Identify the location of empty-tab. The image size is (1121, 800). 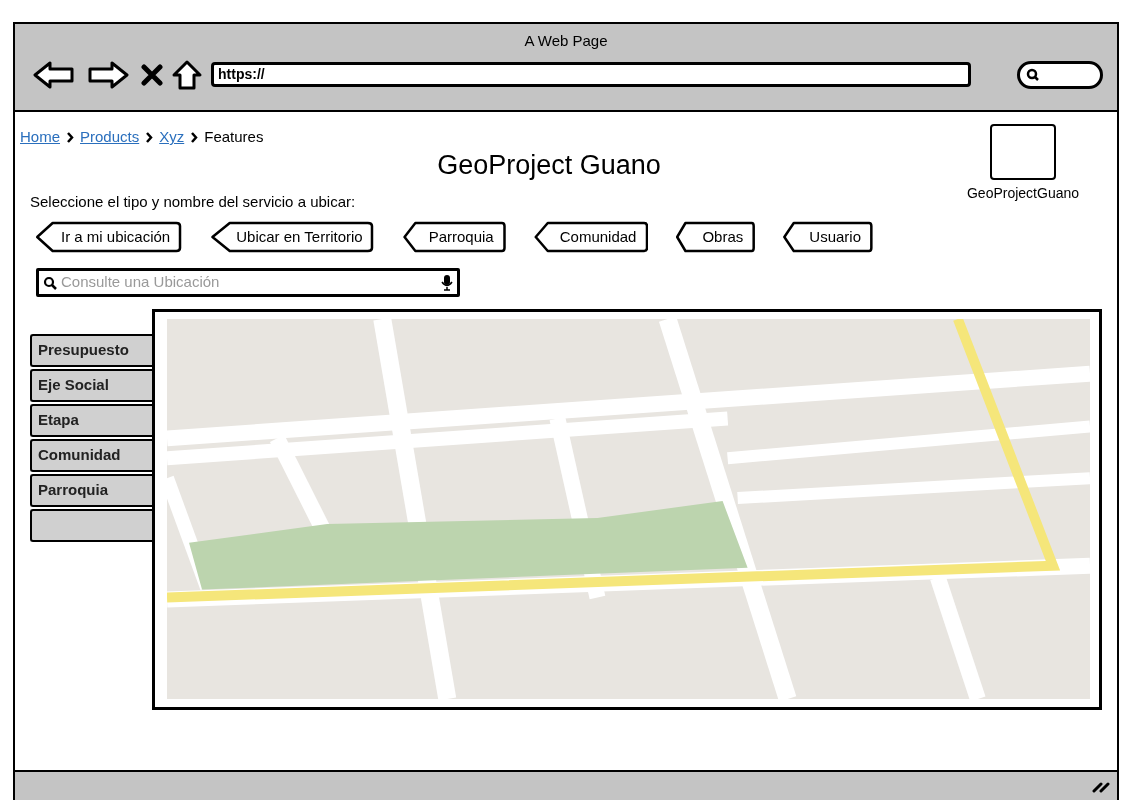
(91, 525).